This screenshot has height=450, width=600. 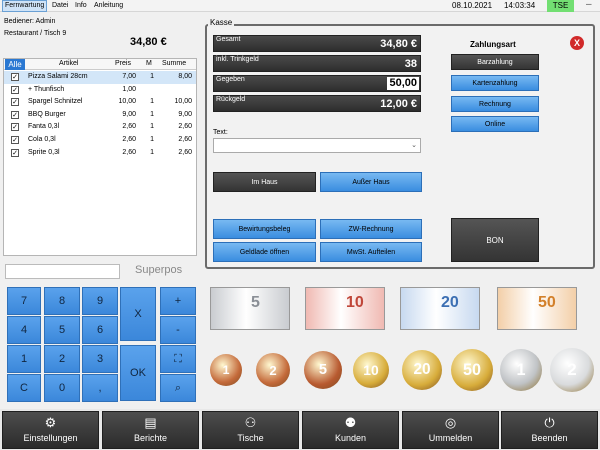 I want to click on key-c: C, so click(x=24, y=388).